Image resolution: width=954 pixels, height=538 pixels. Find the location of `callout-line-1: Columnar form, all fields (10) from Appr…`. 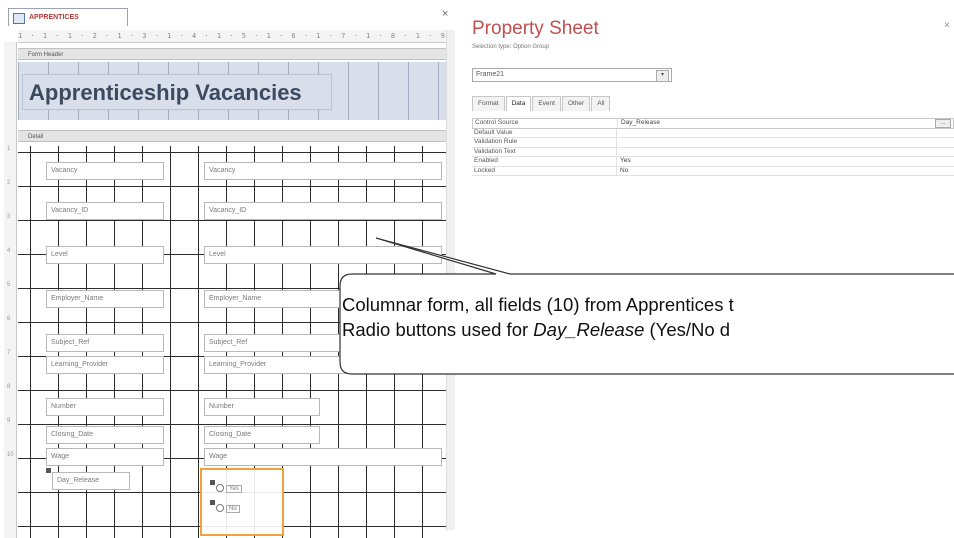

callout-line-1: Columnar form, all fields (10) from Appr… is located at coordinates (538, 304).